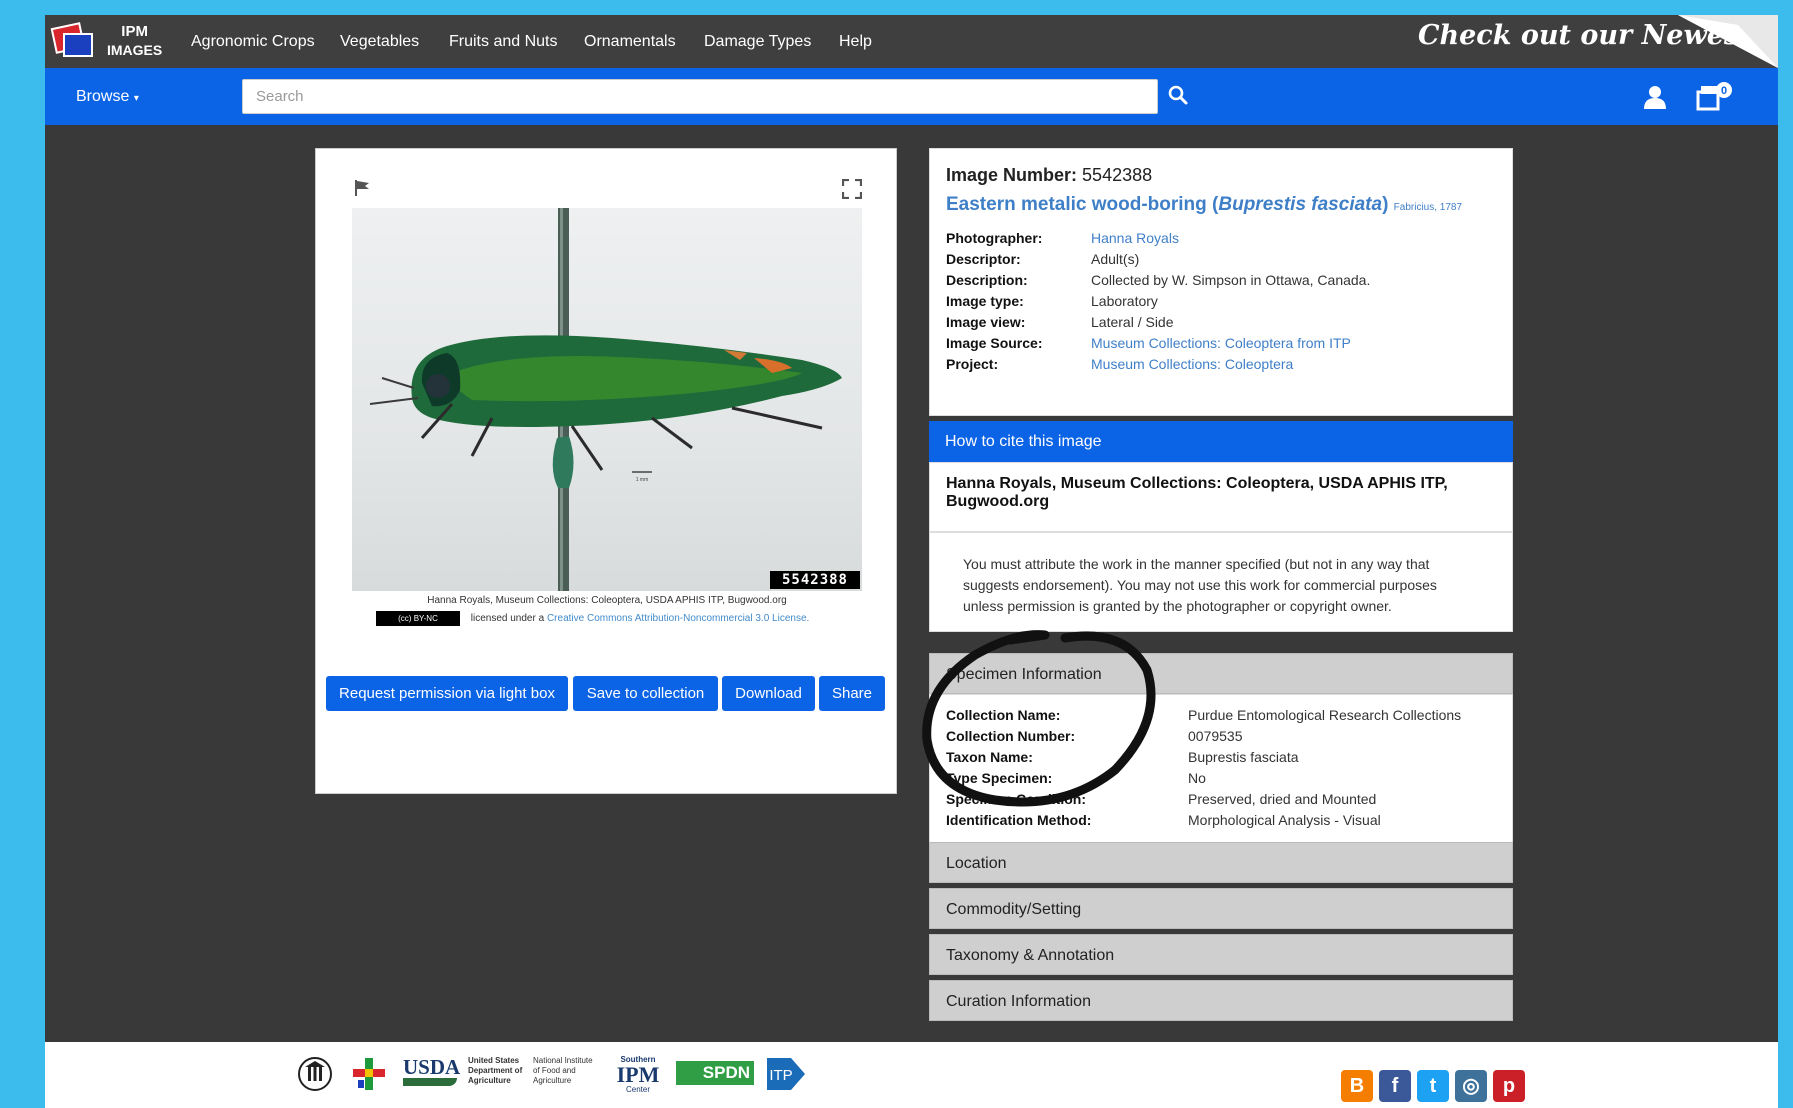 The height and width of the screenshot is (1108, 1793). What do you see at coordinates (72, 41) in the screenshot?
I see `site-logo-icon` at bounding box center [72, 41].